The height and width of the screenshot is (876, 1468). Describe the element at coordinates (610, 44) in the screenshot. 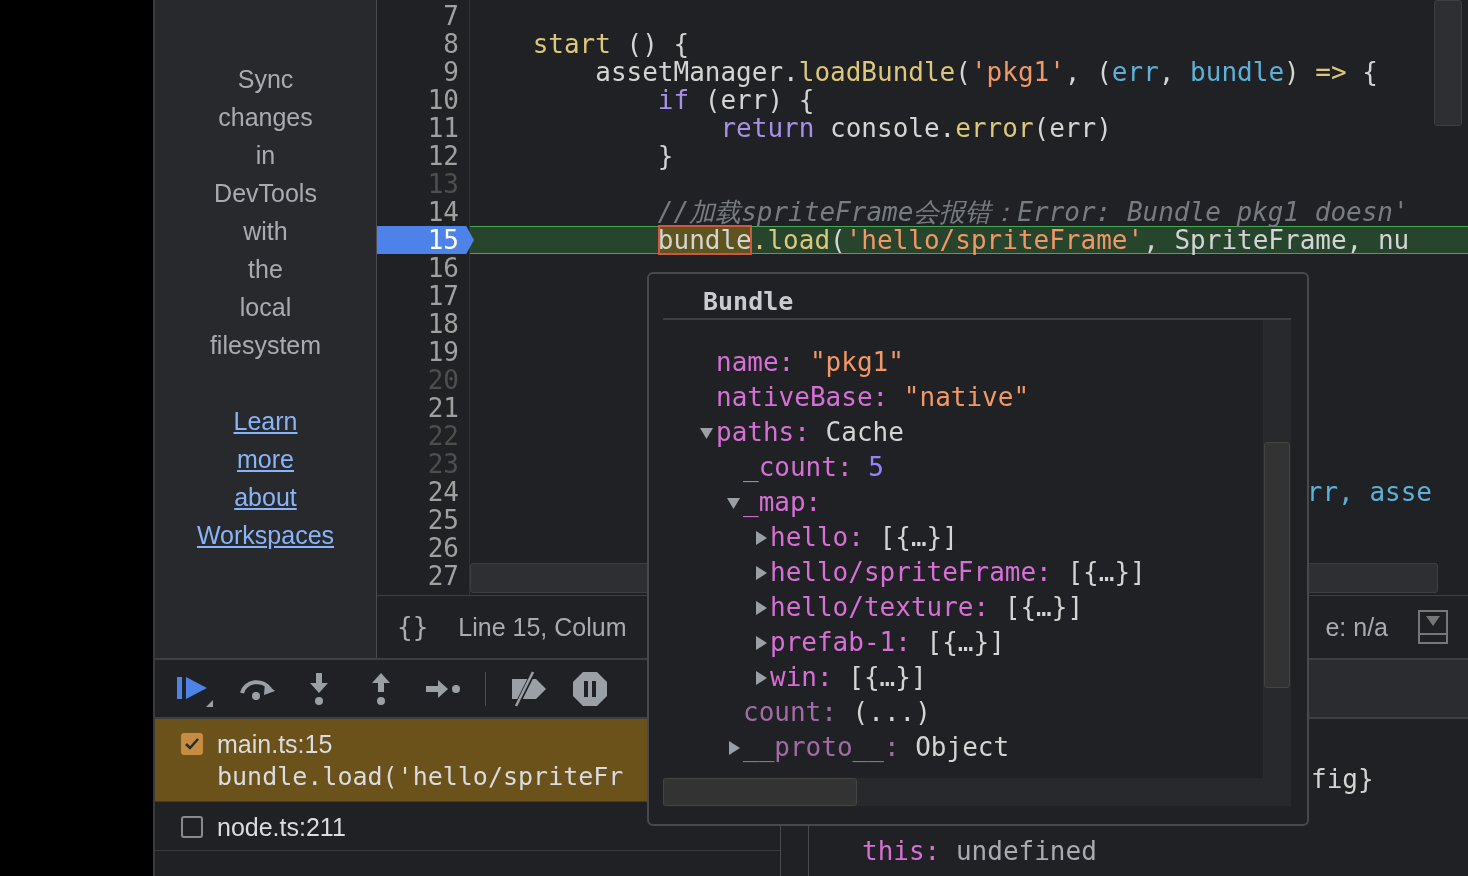

I see `code-line: start () {` at that location.